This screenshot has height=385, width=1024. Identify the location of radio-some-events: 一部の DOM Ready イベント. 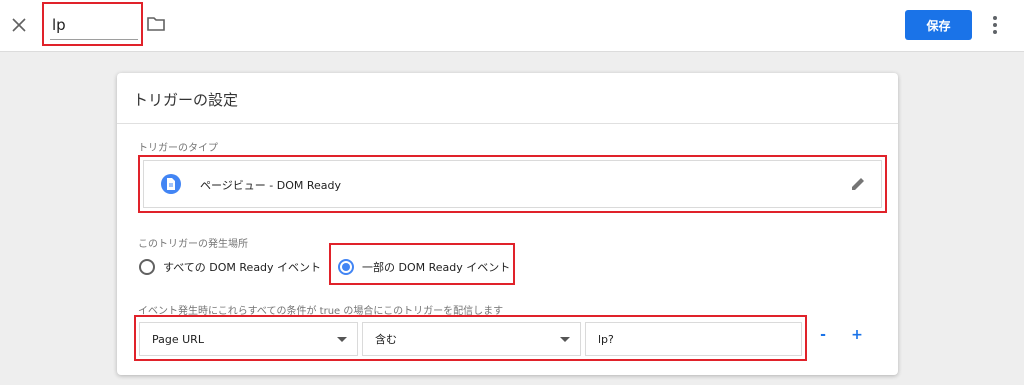
(424, 267).